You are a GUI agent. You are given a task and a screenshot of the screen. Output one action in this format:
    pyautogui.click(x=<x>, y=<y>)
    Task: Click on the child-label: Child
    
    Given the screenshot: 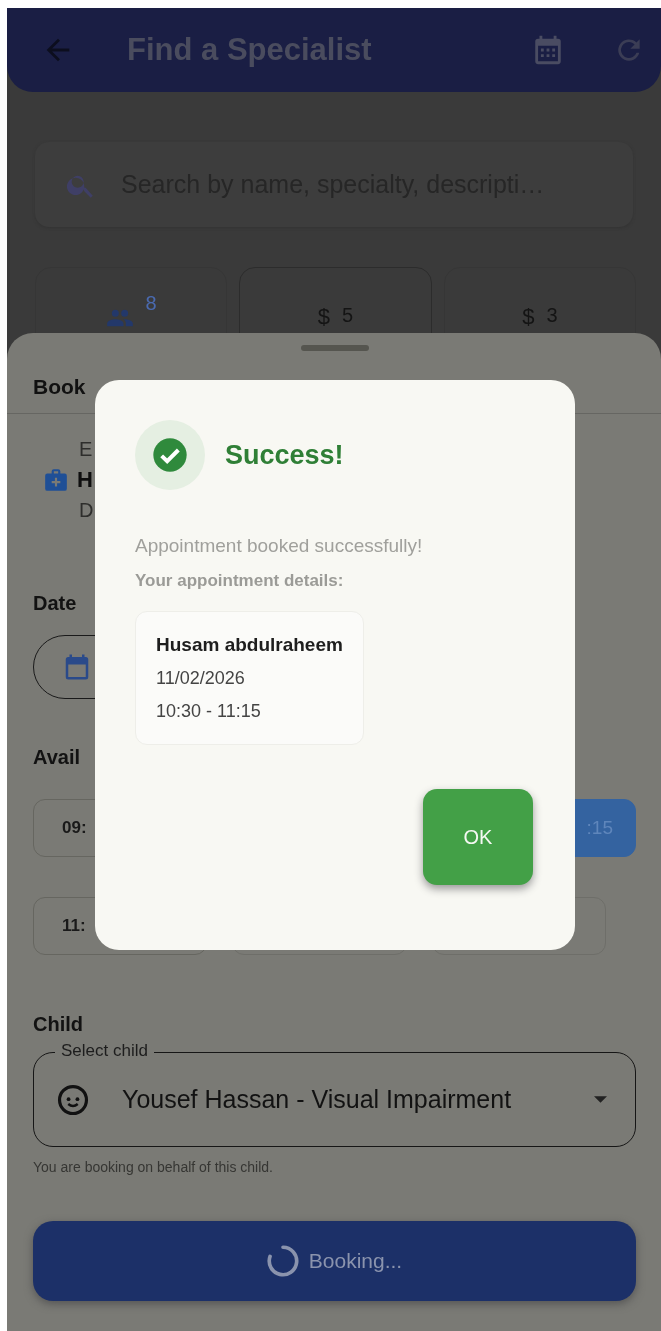 What is the action you would take?
    pyautogui.click(x=58, y=1024)
    